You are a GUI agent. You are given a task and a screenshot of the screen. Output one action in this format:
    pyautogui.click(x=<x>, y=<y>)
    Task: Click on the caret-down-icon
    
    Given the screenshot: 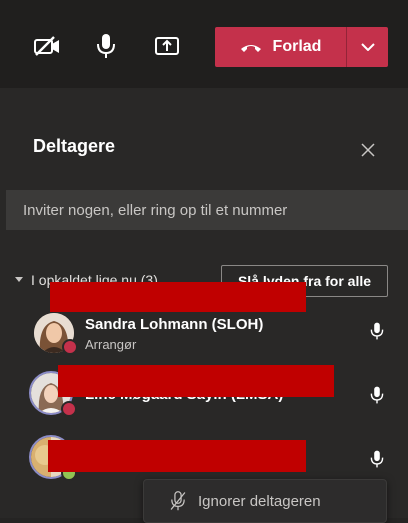 What is the action you would take?
    pyautogui.click(x=19, y=279)
    